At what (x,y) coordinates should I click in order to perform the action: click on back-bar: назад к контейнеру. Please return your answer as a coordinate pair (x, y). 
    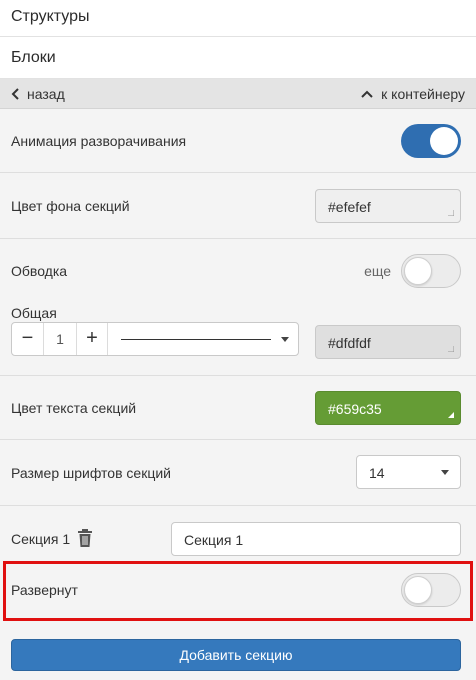
    Looking at the image, I should click on (238, 94).